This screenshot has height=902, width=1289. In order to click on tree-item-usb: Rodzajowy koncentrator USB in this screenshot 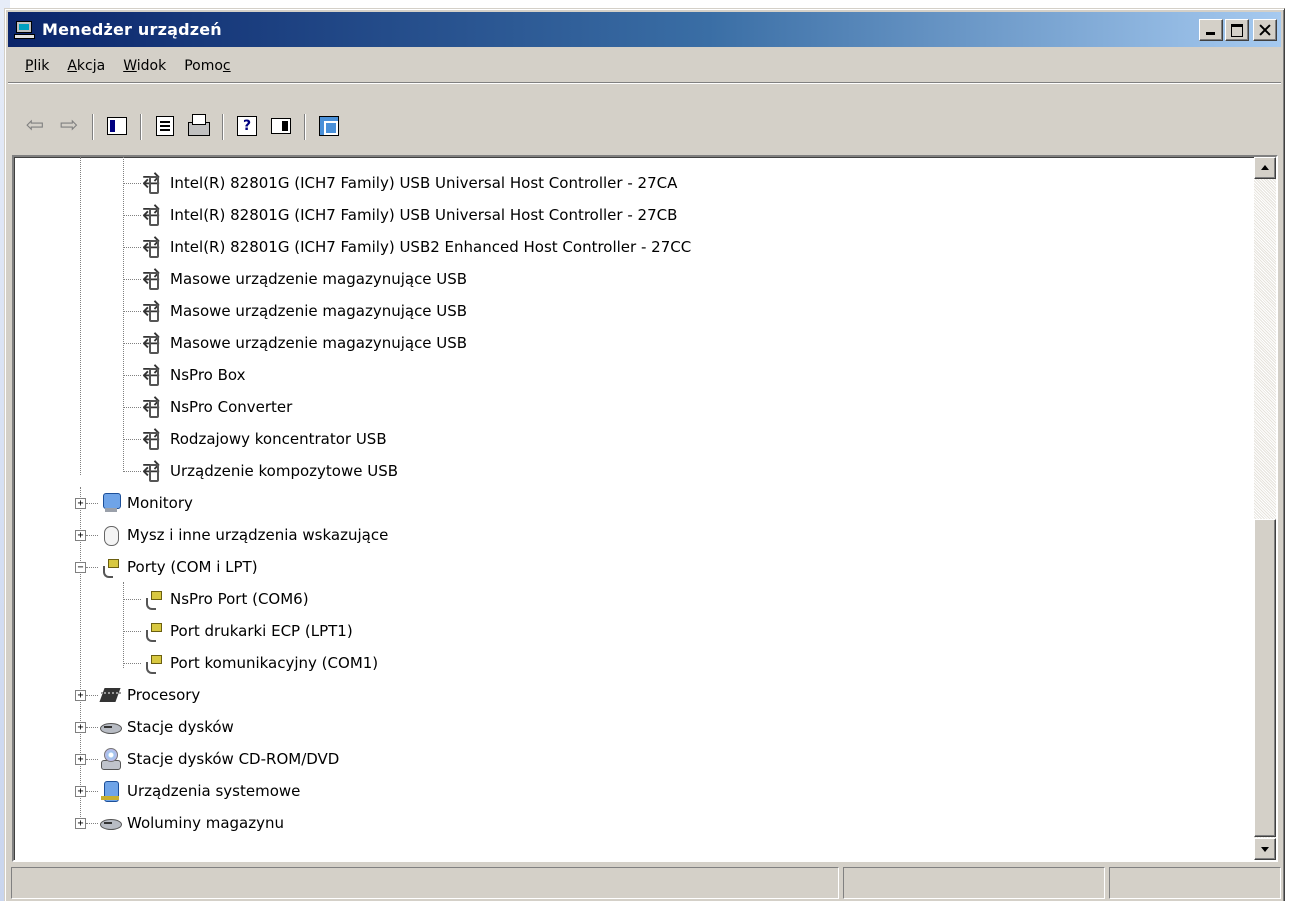, I will do `click(264, 439)`.